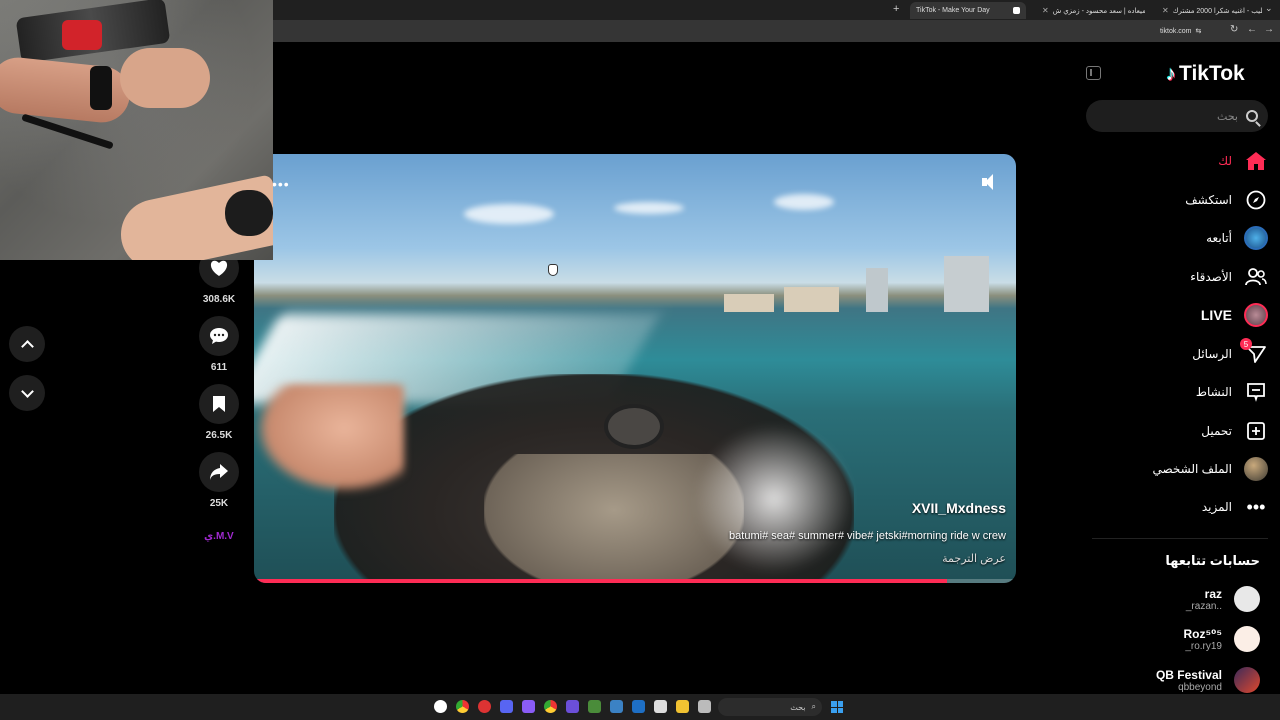 The width and height of the screenshot is (1280, 720). I want to click on windows-taskbar: بحث ⌕, so click(640, 707).